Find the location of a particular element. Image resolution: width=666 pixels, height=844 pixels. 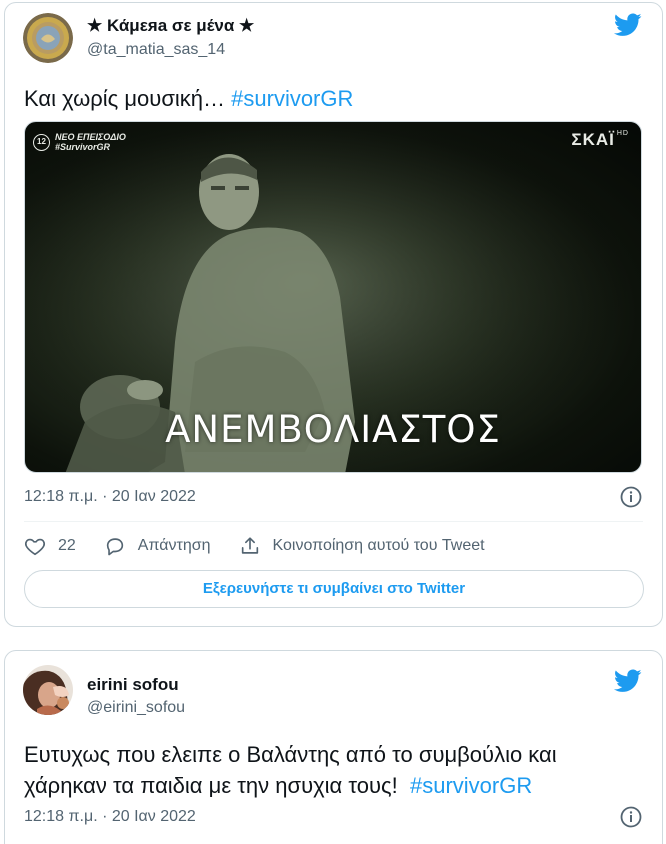

explore-twitter-button: Εξερευνήστε τι συμβαίνει στο Twitter is located at coordinates (334, 589).